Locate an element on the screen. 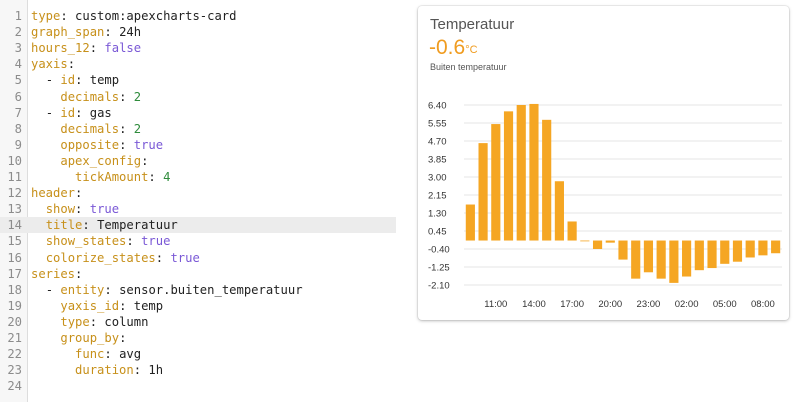 Image resolution: width=800 pixels, height=410 pixels. code-text: show_states: true is located at coordinates (101, 241).